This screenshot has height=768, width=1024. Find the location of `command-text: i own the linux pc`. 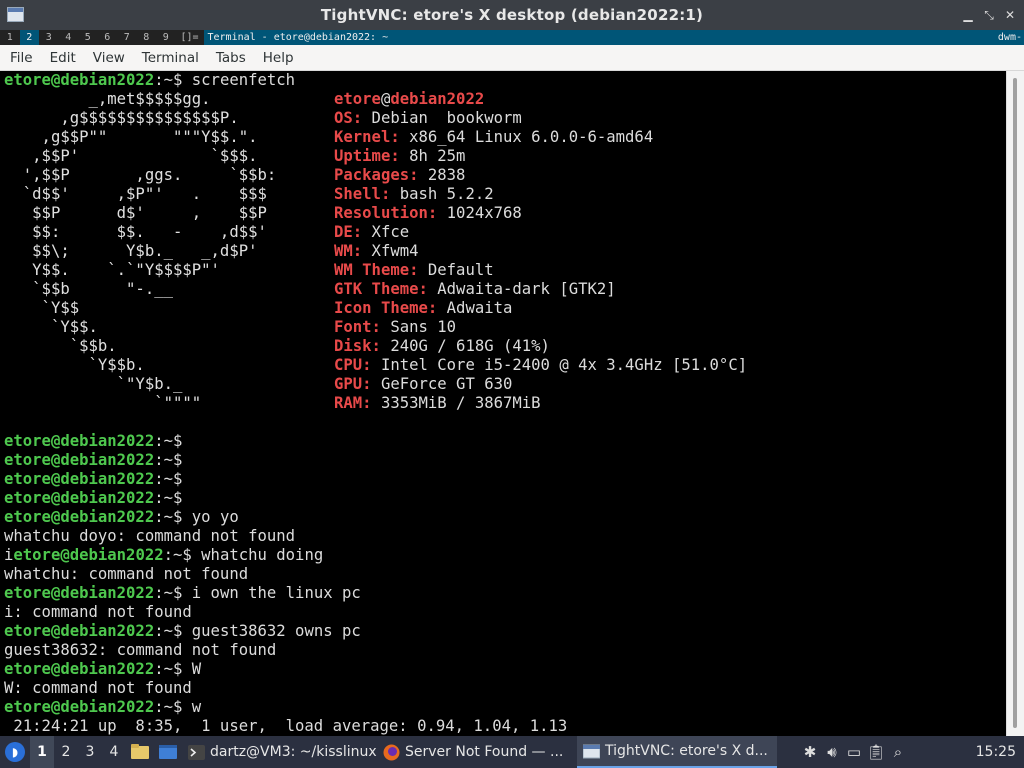

command-text: i own the linux pc is located at coordinates (271, 593).